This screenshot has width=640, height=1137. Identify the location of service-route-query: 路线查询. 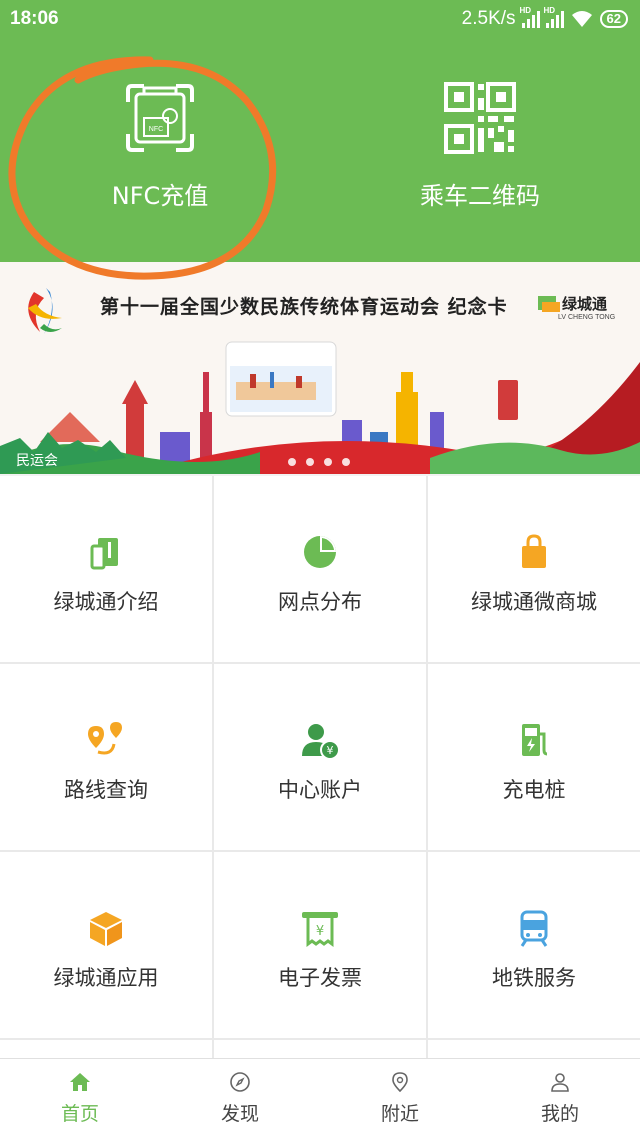
(106, 757).